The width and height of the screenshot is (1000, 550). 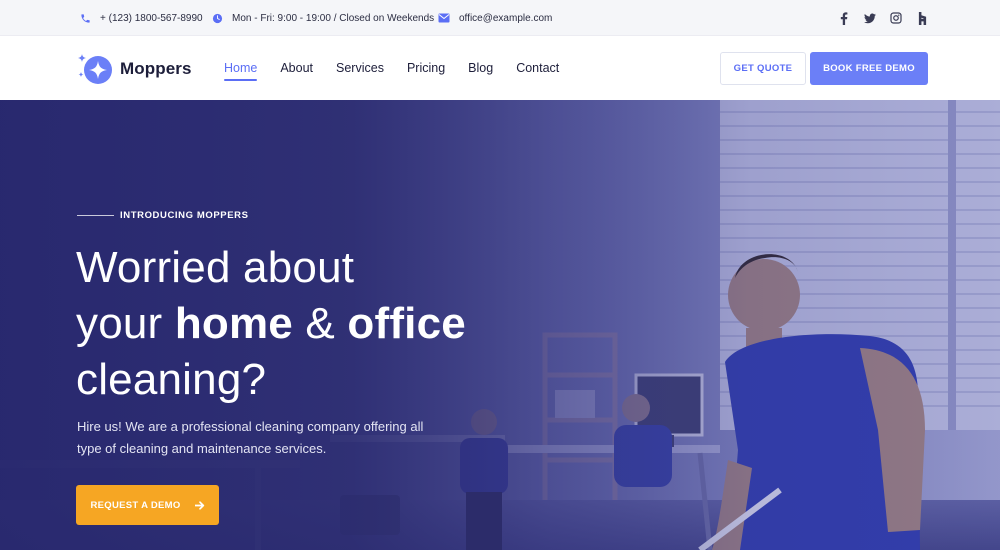 What do you see at coordinates (883, 18) in the screenshot?
I see `social-links` at bounding box center [883, 18].